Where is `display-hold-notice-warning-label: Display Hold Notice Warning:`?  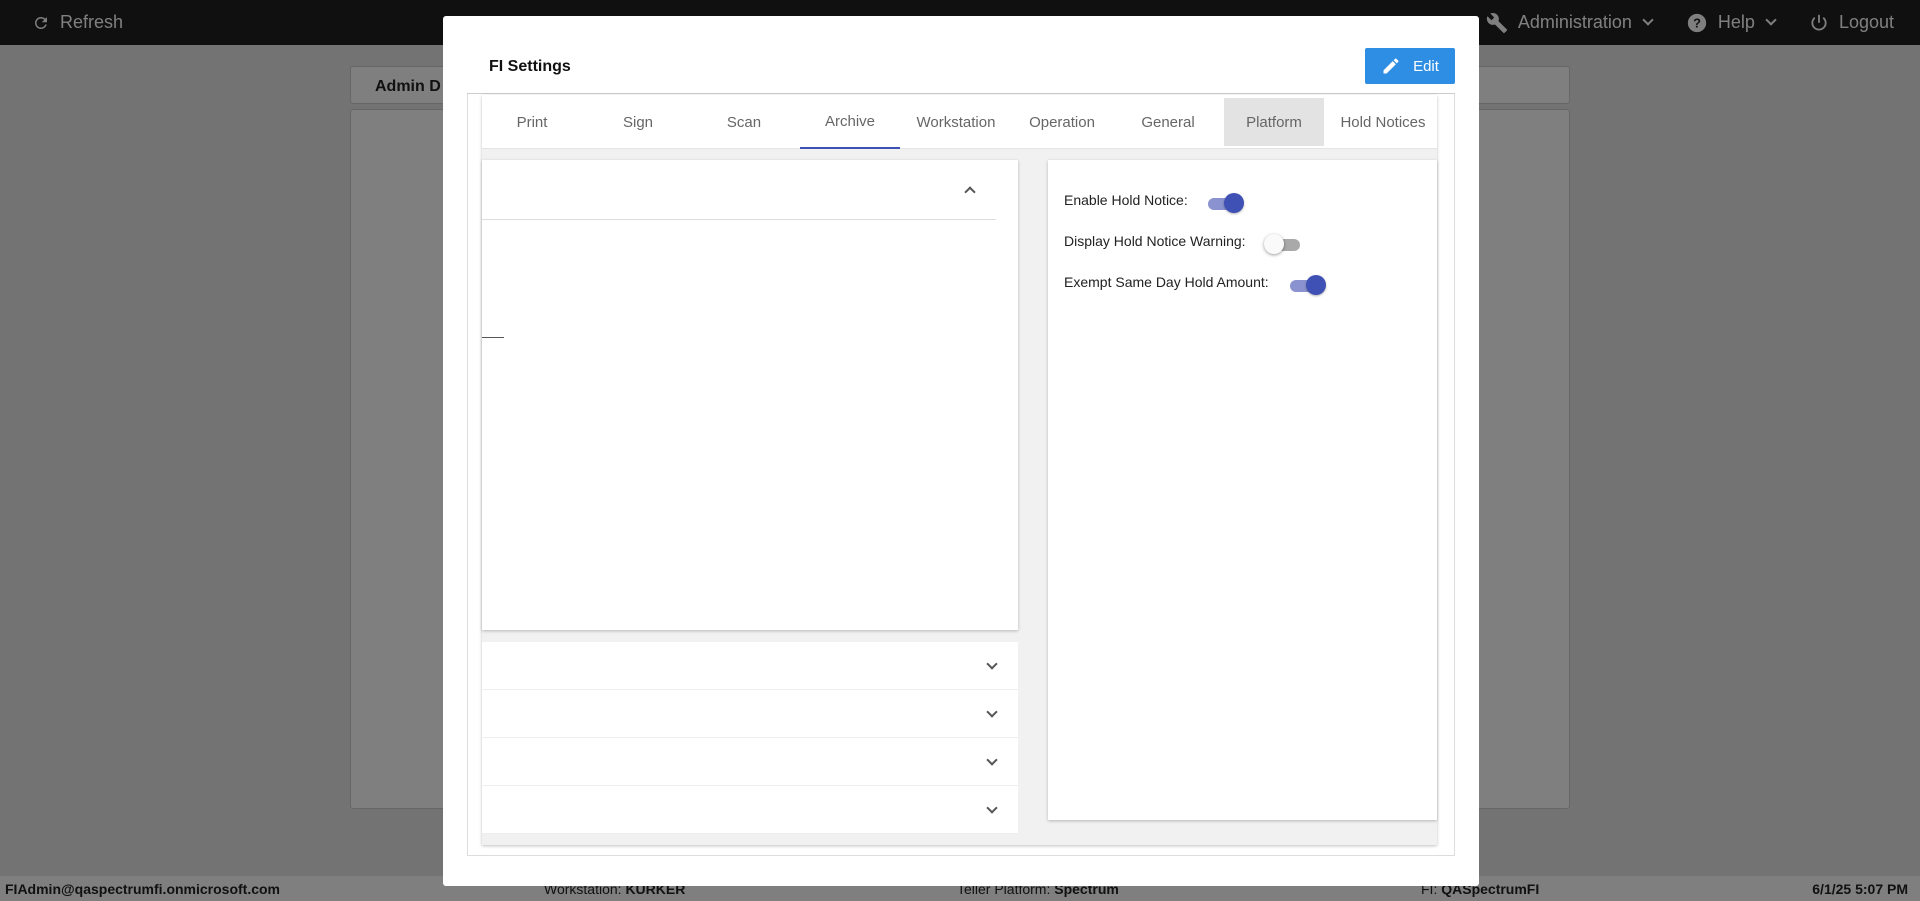
display-hold-notice-warning-label: Display Hold Notice Warning: is located at coordinates (1155, 241).